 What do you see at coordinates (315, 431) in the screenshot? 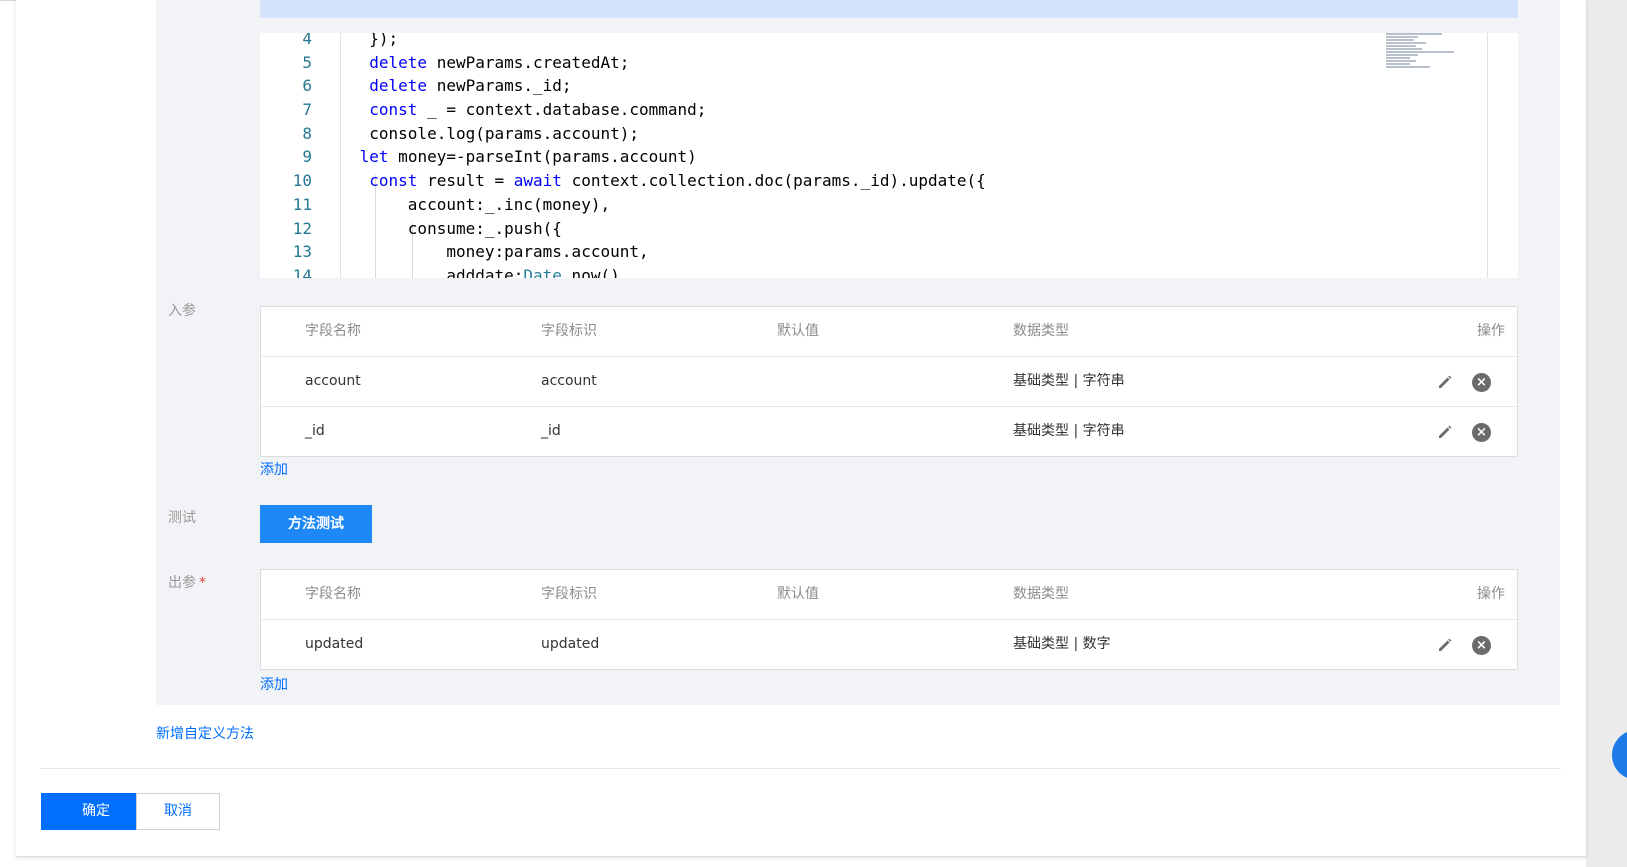
I see `field-name: _id` at bounding box center [315, 431].